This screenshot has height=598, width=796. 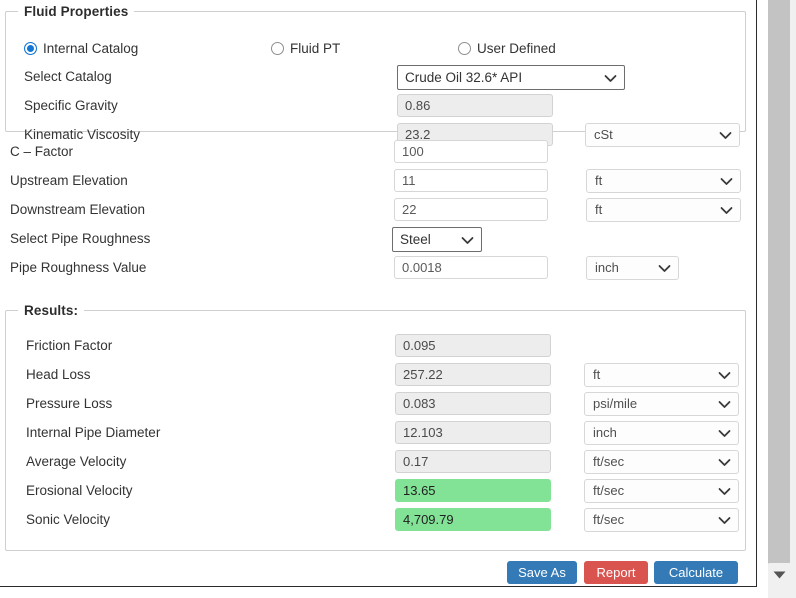 What do you see at coordinates (661, 462) in the screenshot?
I see `average-velocity-unit-dropdown: ft/sec` at bounding box center [661, 462].